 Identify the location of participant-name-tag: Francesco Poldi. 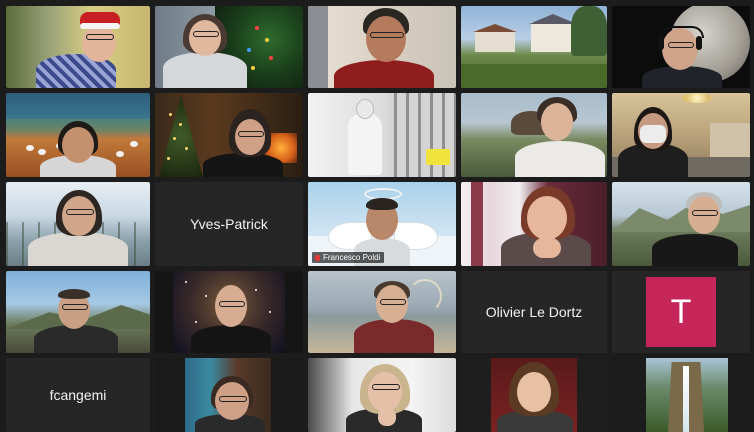
(348, 257).